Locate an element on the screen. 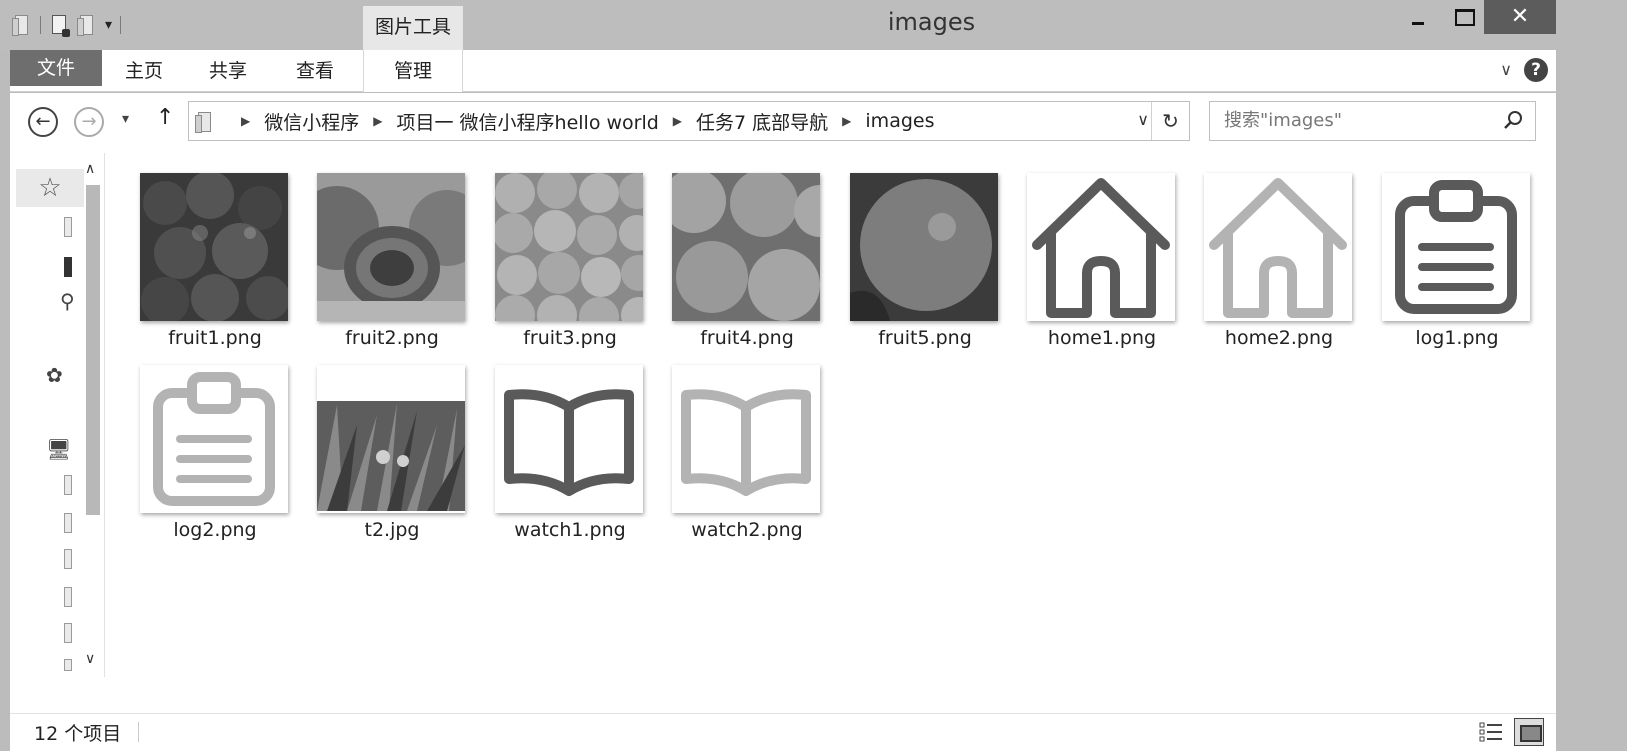  file-name: watch2.png is located at coordinates (747, 530).